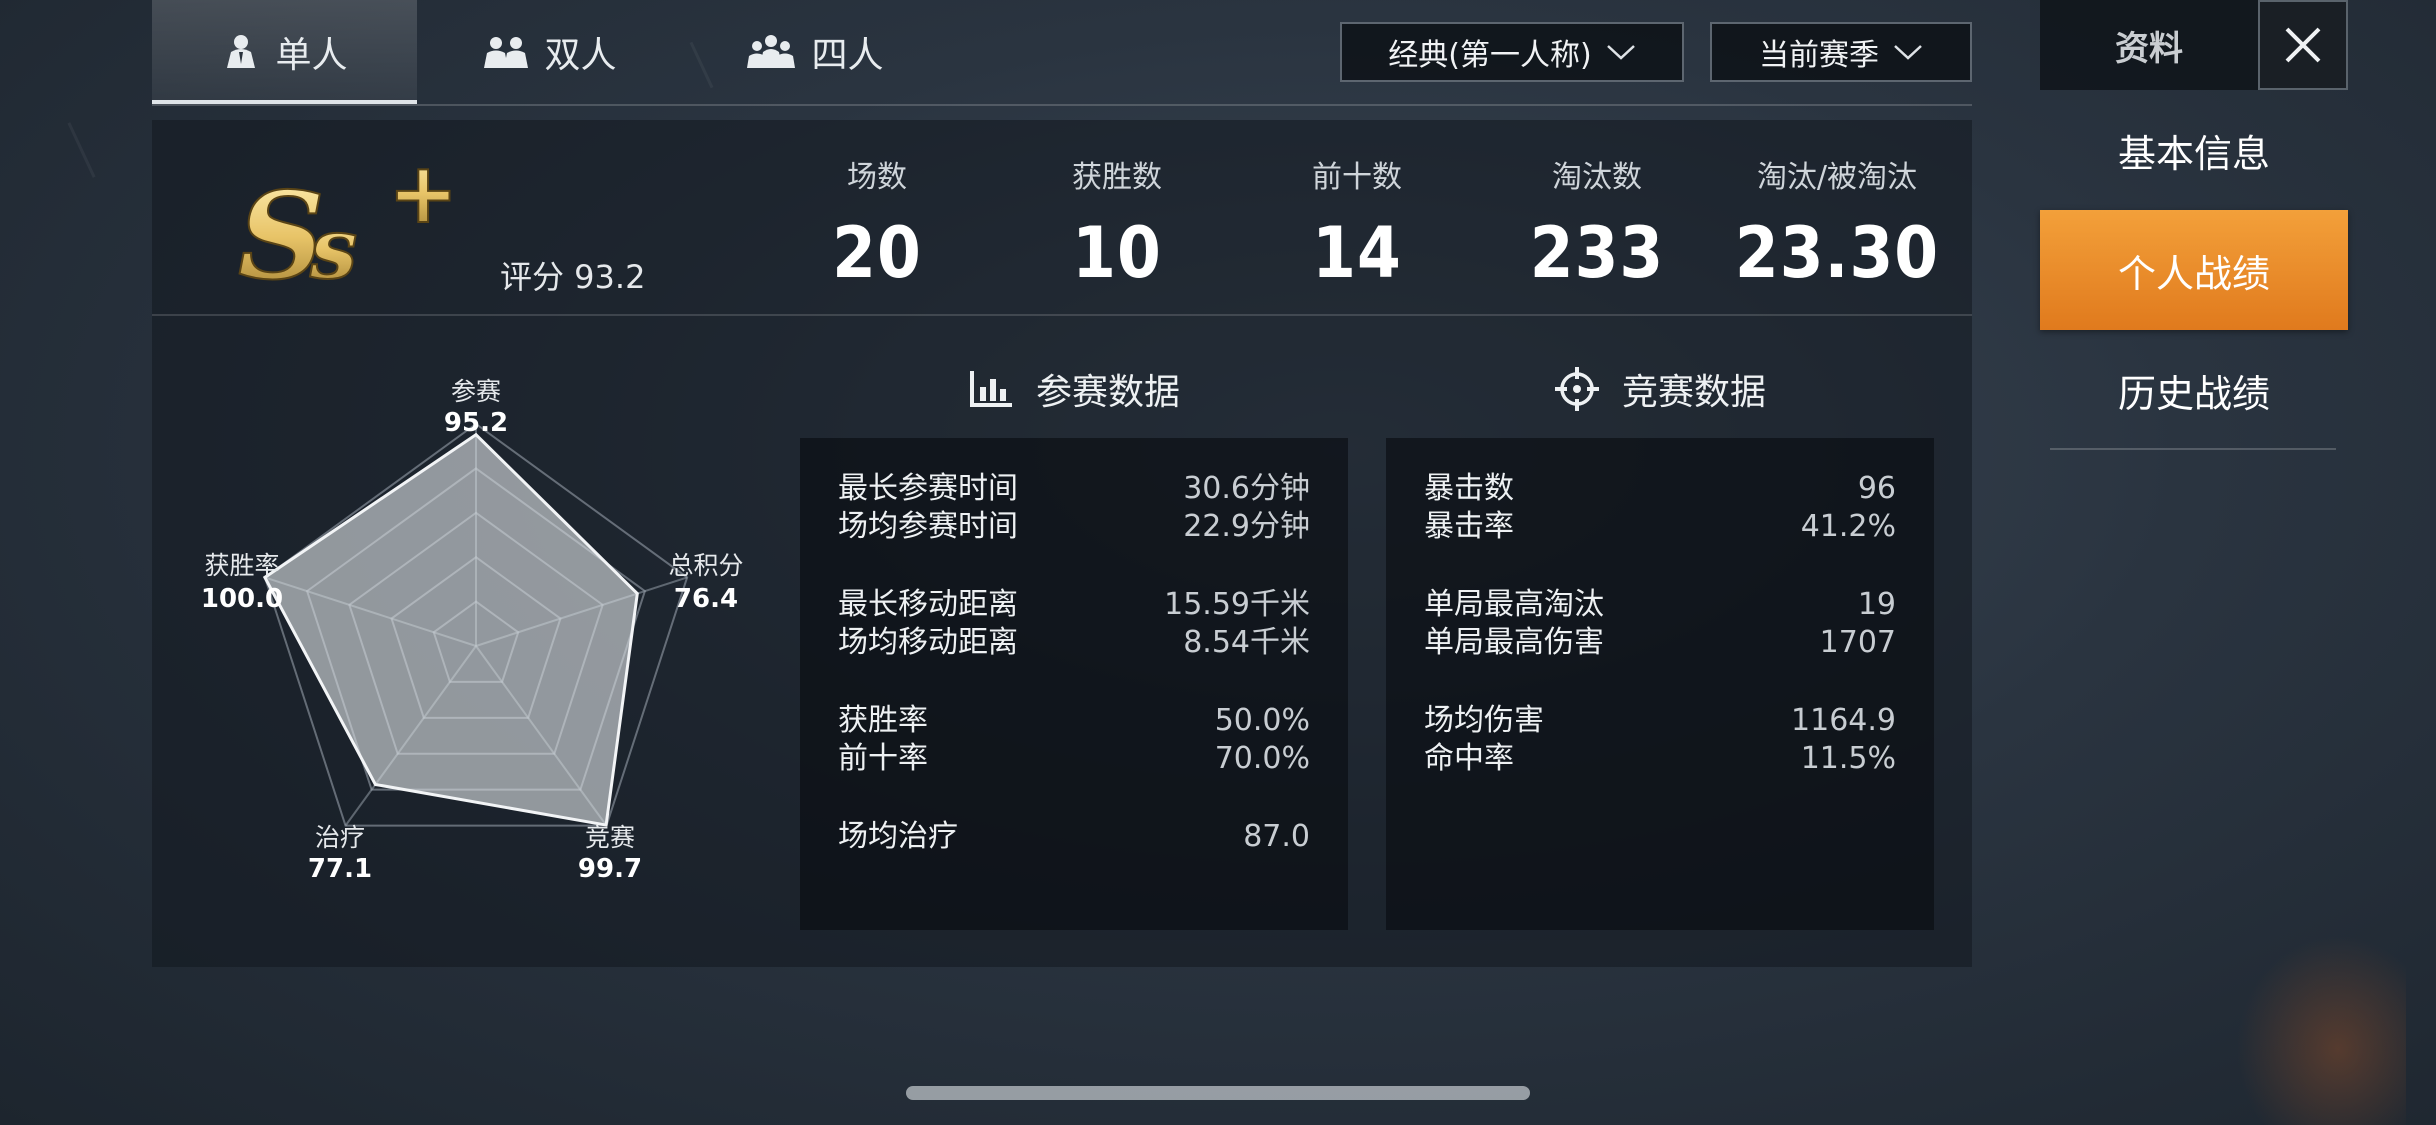  I want to click on row-key: 获胜率, so click(883, 720).